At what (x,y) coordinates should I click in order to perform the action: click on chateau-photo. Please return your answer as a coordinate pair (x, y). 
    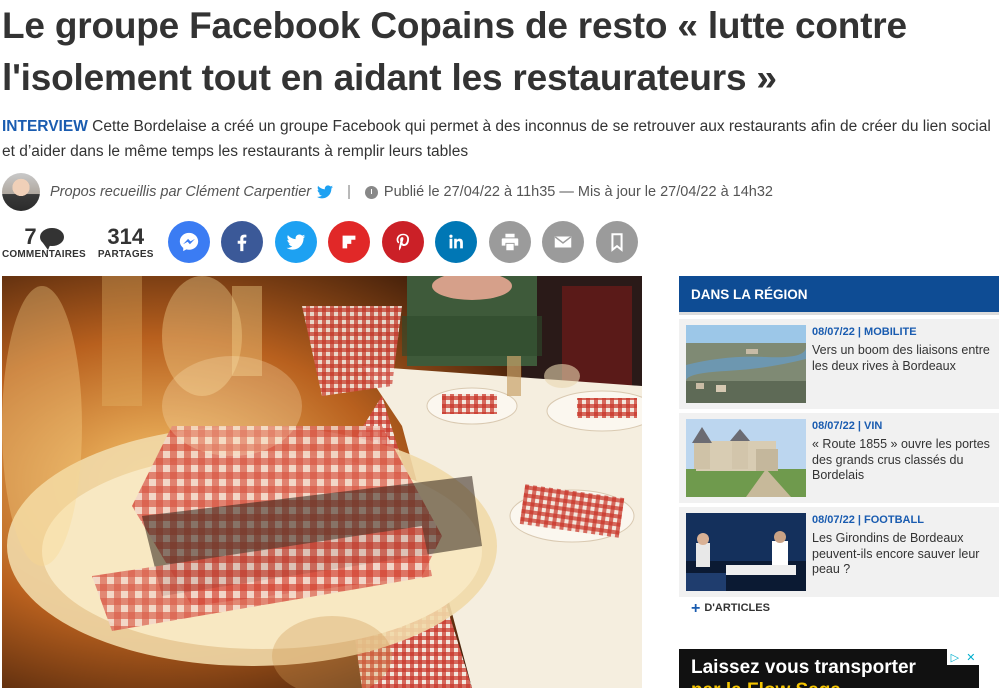
    Looking at the image, I should click on (746, 458).